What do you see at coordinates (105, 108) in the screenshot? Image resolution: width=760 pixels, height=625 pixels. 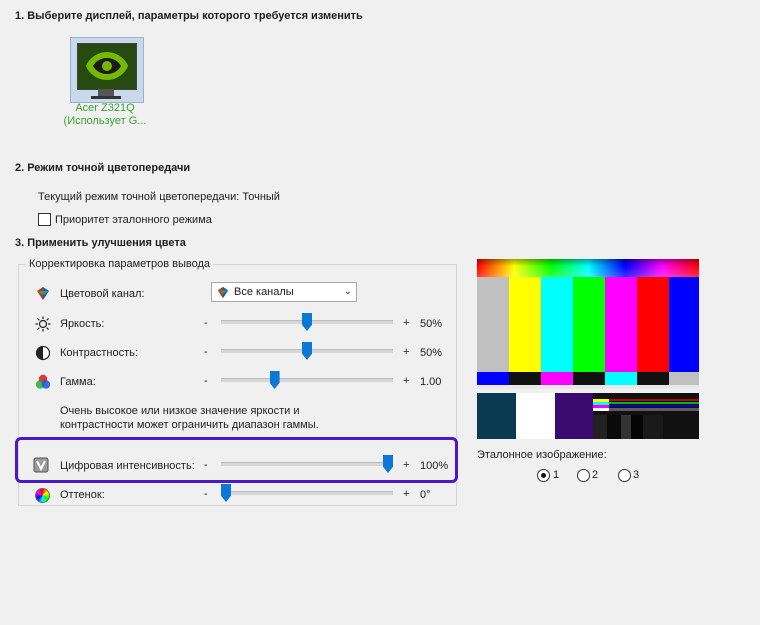 I see `display-name: Acer Z321Q` at bounding box center [105, 108].